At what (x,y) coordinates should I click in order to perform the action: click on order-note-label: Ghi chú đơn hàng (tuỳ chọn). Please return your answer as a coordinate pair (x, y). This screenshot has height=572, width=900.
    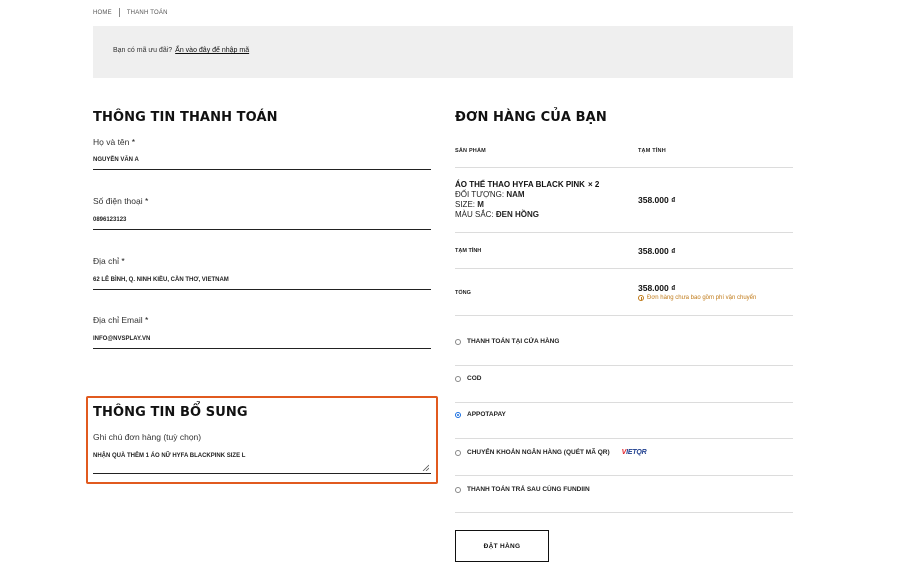
    Looking at the image, I should click on (147, 437).